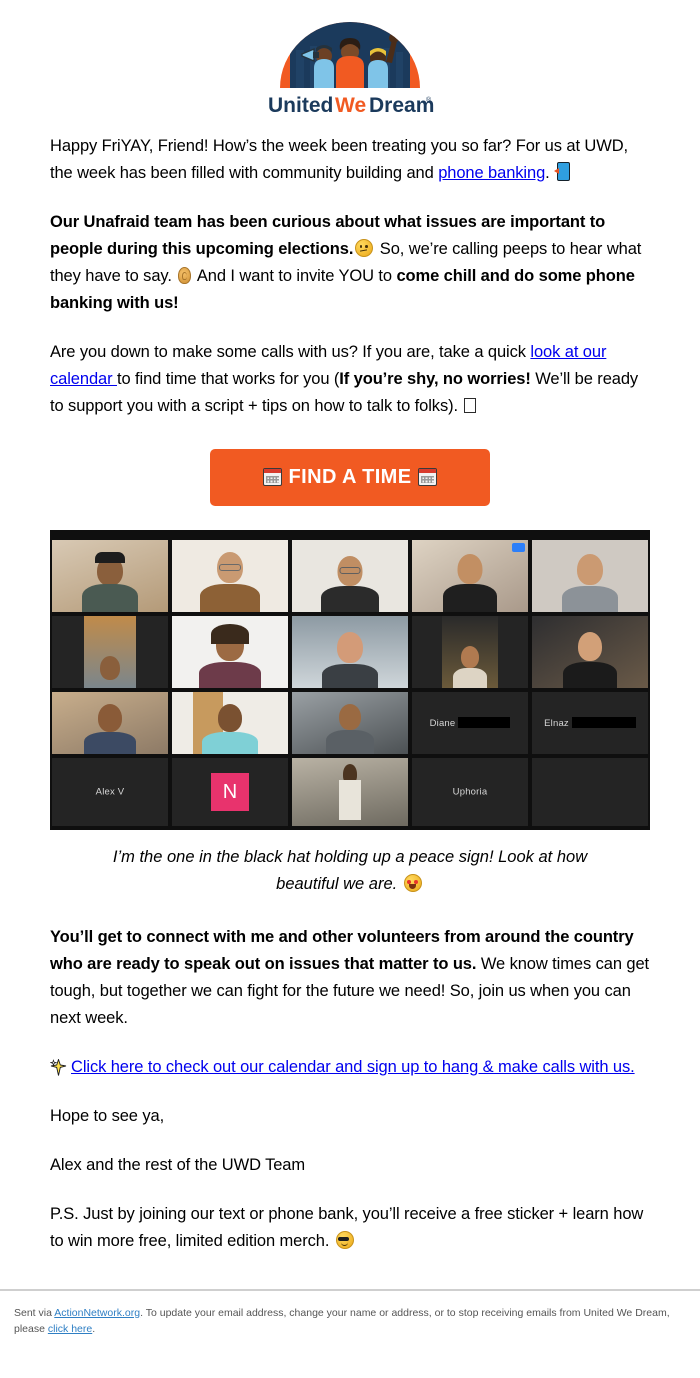  Describe the element at coordinates (442, 723) in the screenshot. I see `zoom-name-text: Diane` at that location.